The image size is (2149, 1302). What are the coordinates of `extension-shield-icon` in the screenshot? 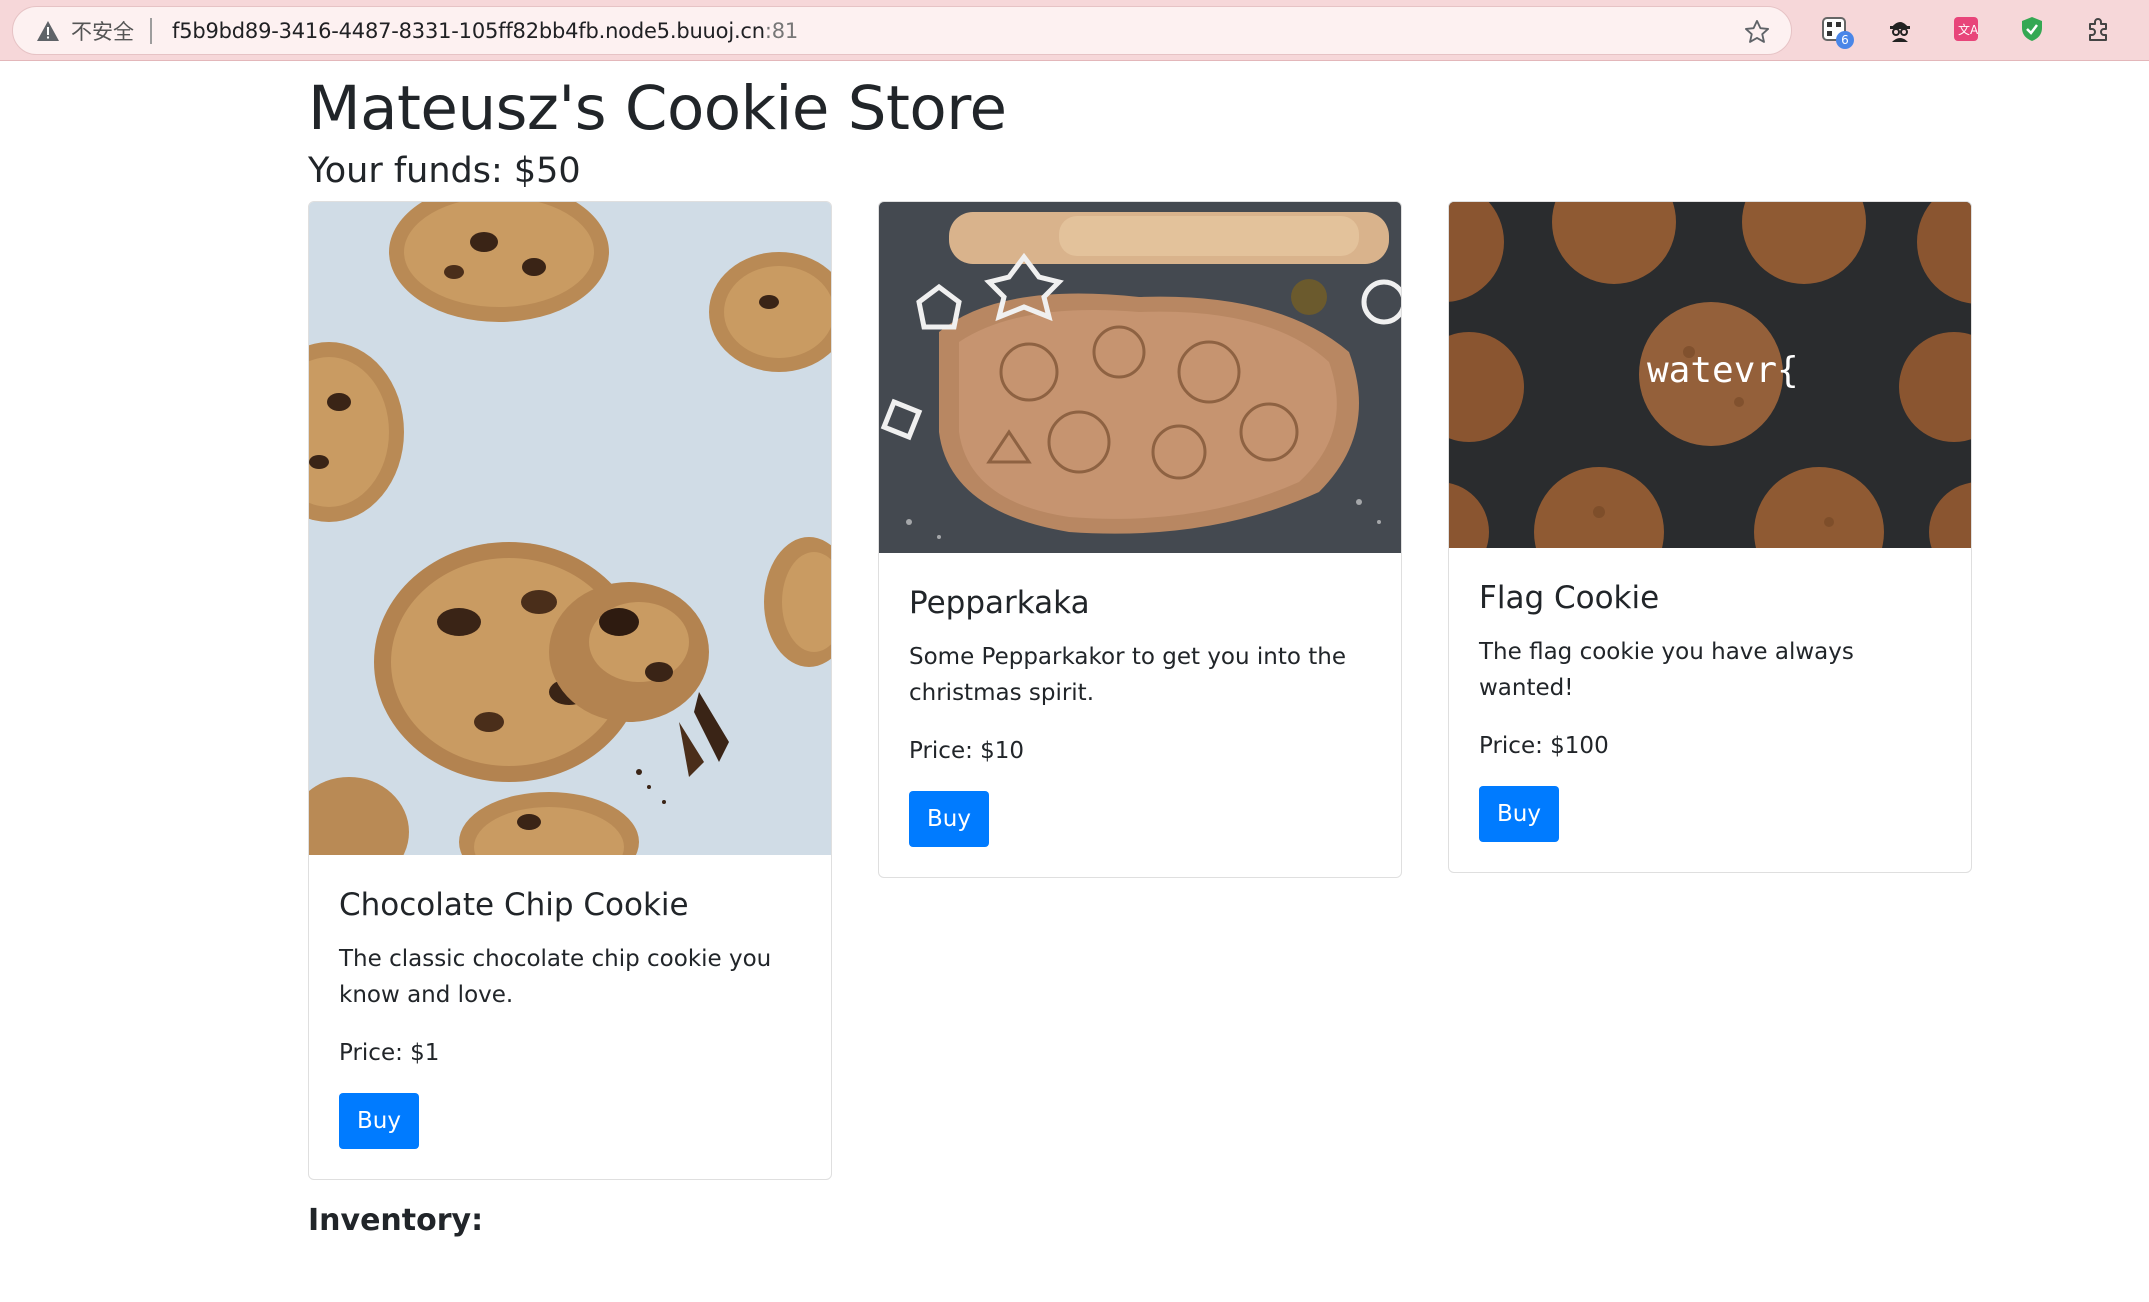 It's located at (2032, 29).